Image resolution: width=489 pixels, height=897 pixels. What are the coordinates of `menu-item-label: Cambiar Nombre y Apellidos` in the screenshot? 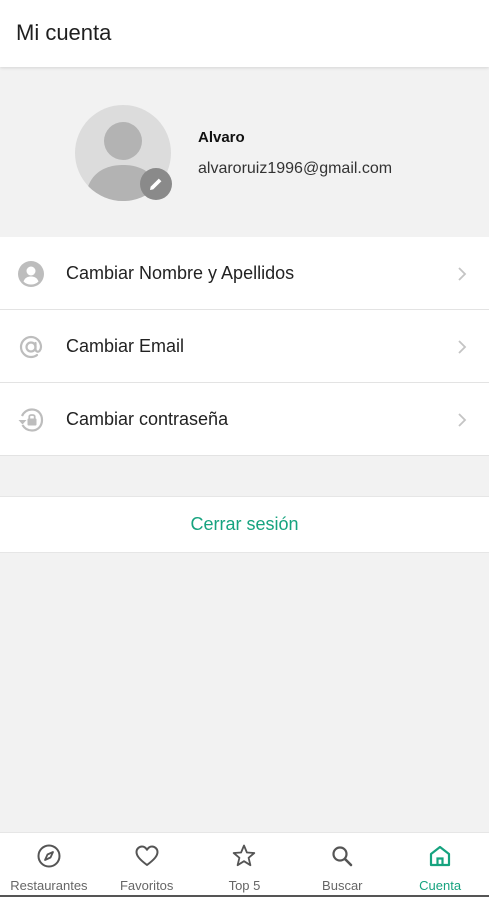 It's located at (180, 273).